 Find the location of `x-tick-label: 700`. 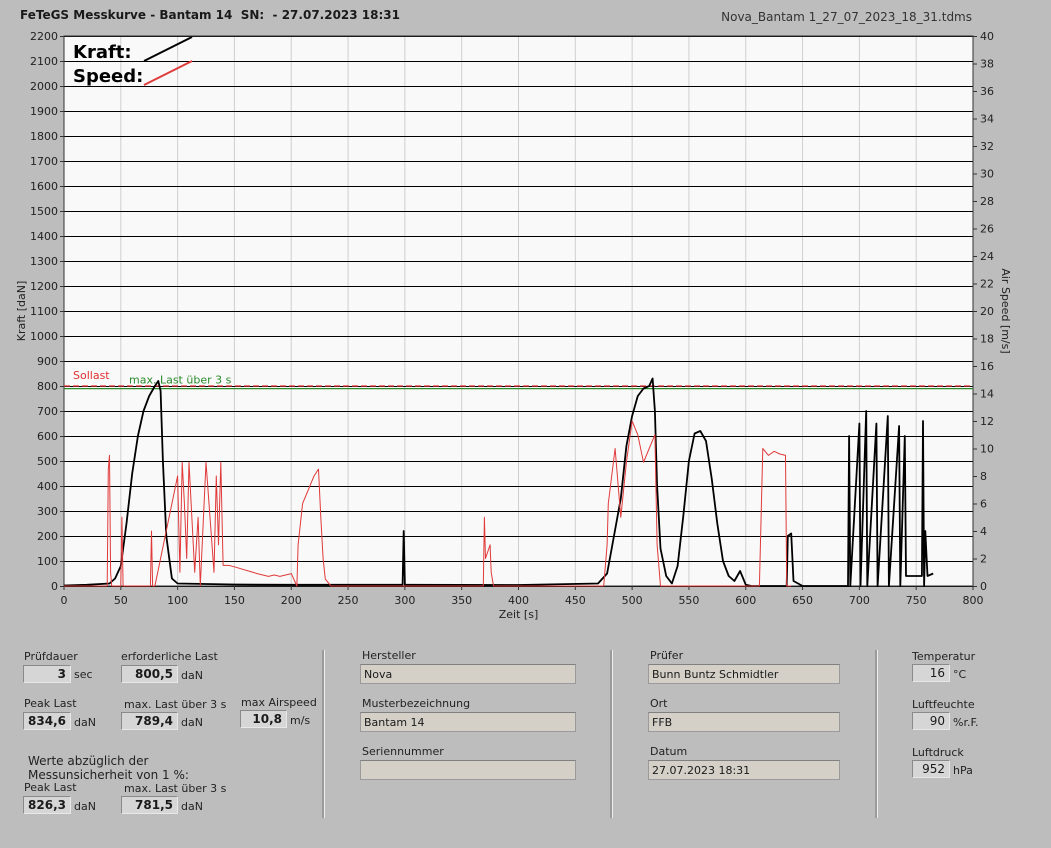

x-tick-label: 700 is located at coordinates (859, 600).